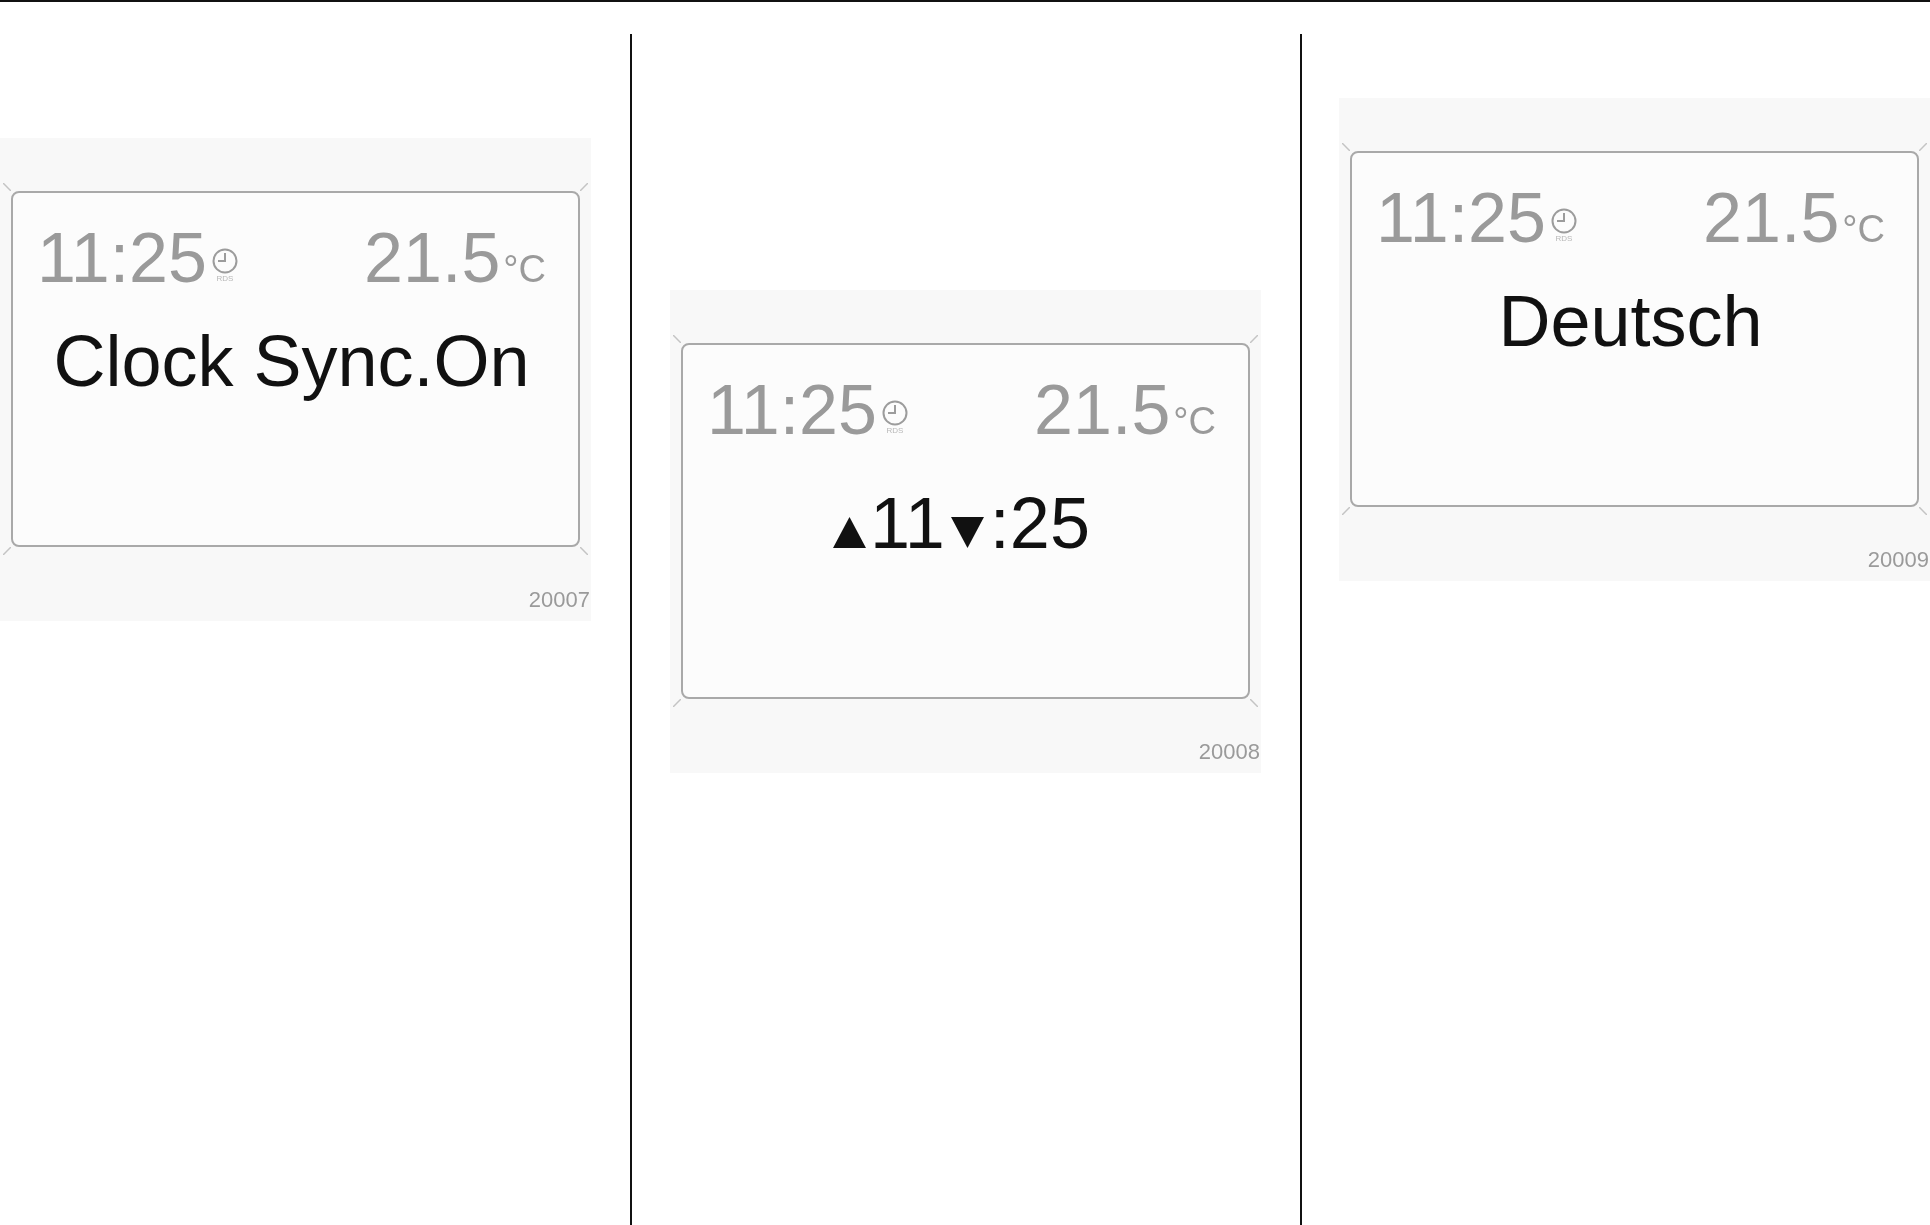 This screenshot has height=1225, width=1930. Describe the element at coordinates (1898, 560) in the screenshot. I see `figure-number: 20009` at that location.